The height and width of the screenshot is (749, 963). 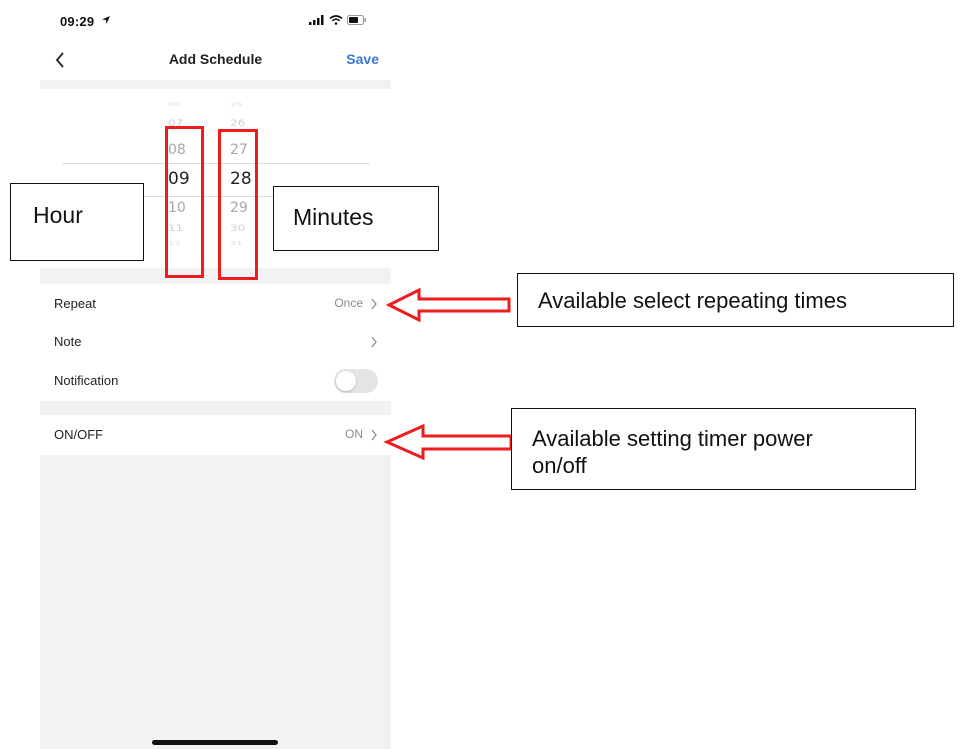 I want to click on repeat-callout: Available select repeating times, so click(x=735, y=300).